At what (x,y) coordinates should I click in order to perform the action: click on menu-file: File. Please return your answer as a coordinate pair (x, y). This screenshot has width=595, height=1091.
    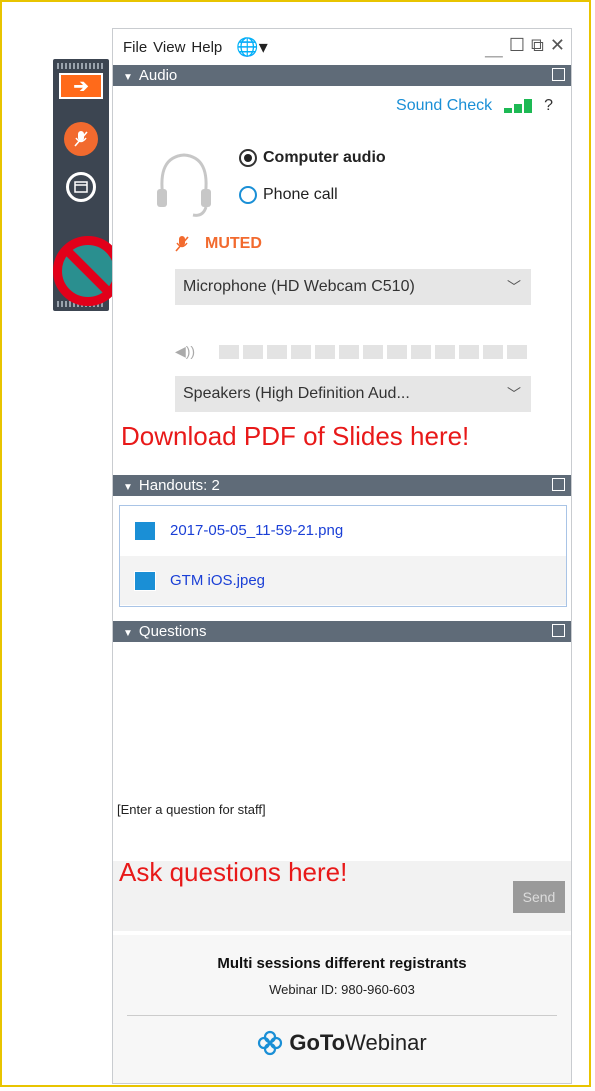
    Looking at the image, I should click on (135, 47).